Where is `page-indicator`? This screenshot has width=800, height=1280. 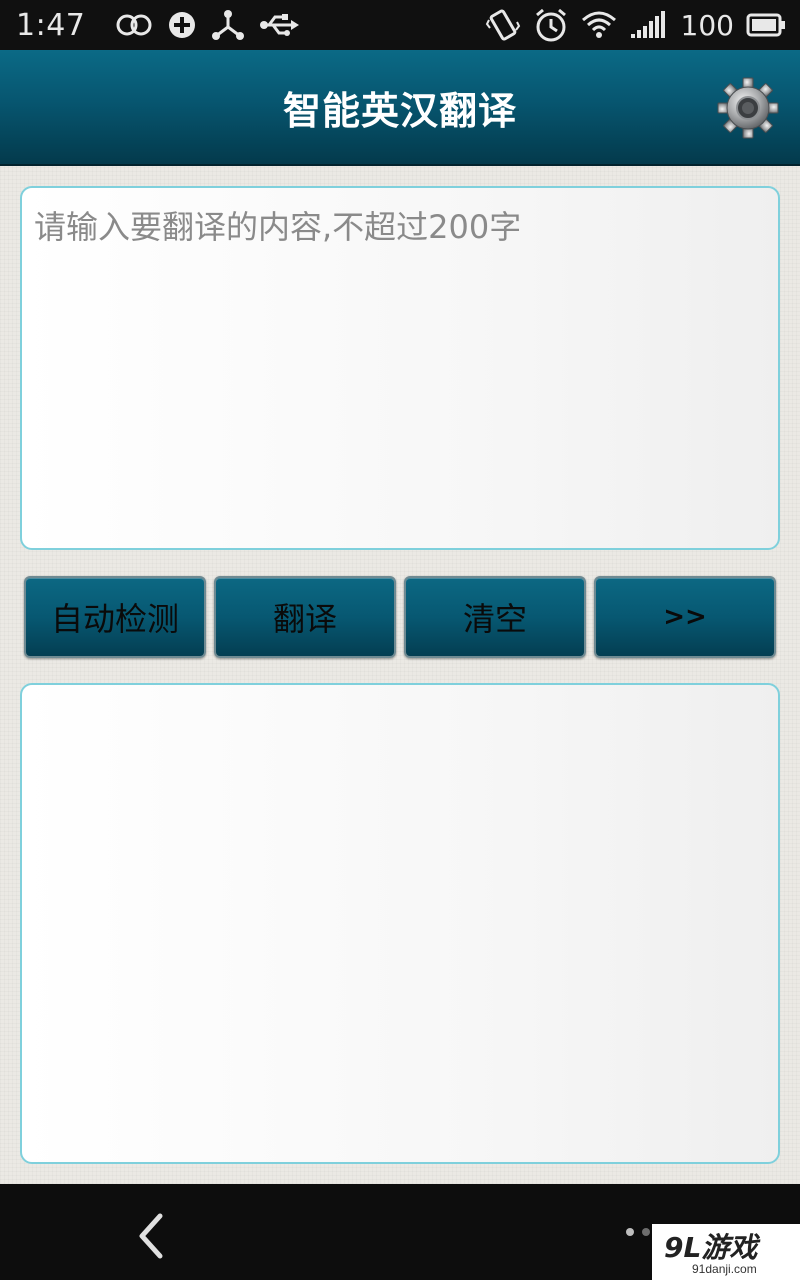 page-indicator is located at coordinates (638, 1232).